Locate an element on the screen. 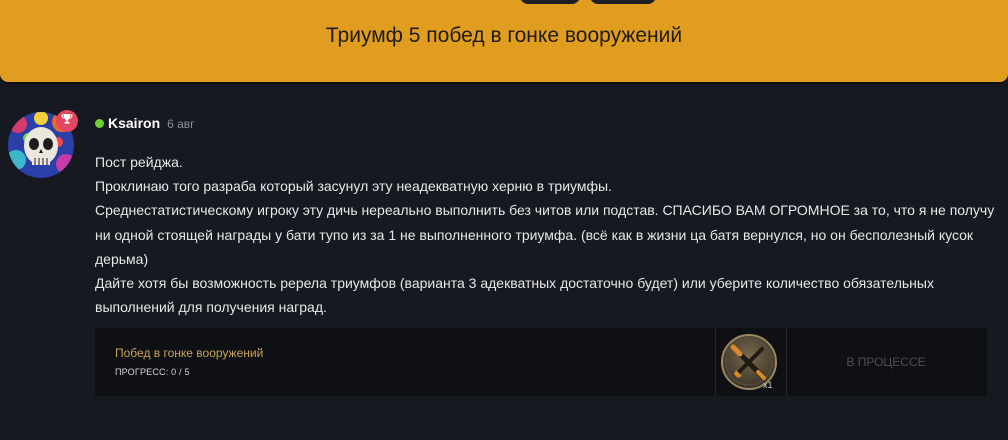  trophy-badge is located at coordinates (67, 121).